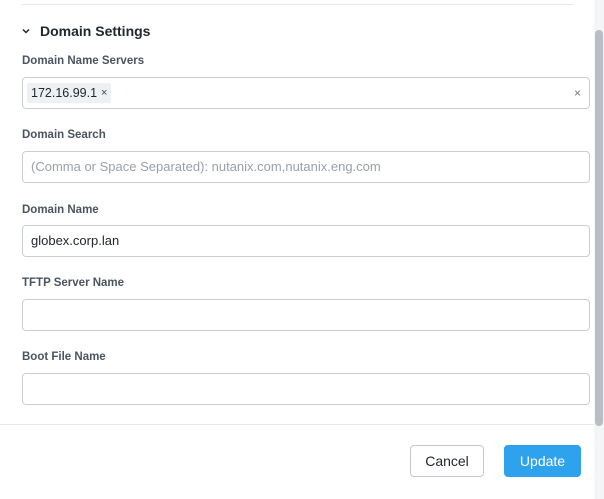 This screenshot has height=499, width=604. What do you see at coordinates (306, 315) in the screenshot?
I see `tftp-server-name-input` at bounding box center [306, 315].